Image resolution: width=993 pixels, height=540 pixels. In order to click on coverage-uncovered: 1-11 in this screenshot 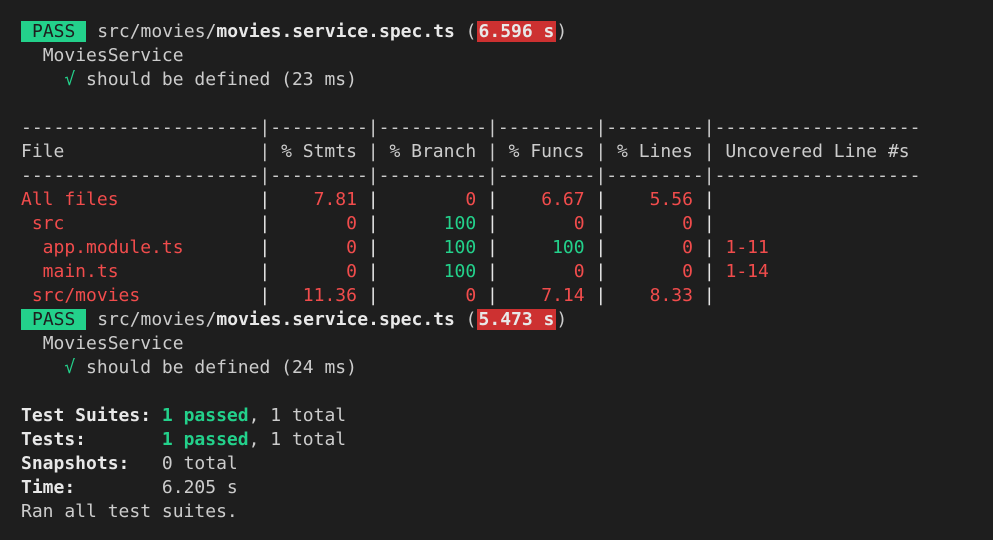, I will do `click(741, 247)`.